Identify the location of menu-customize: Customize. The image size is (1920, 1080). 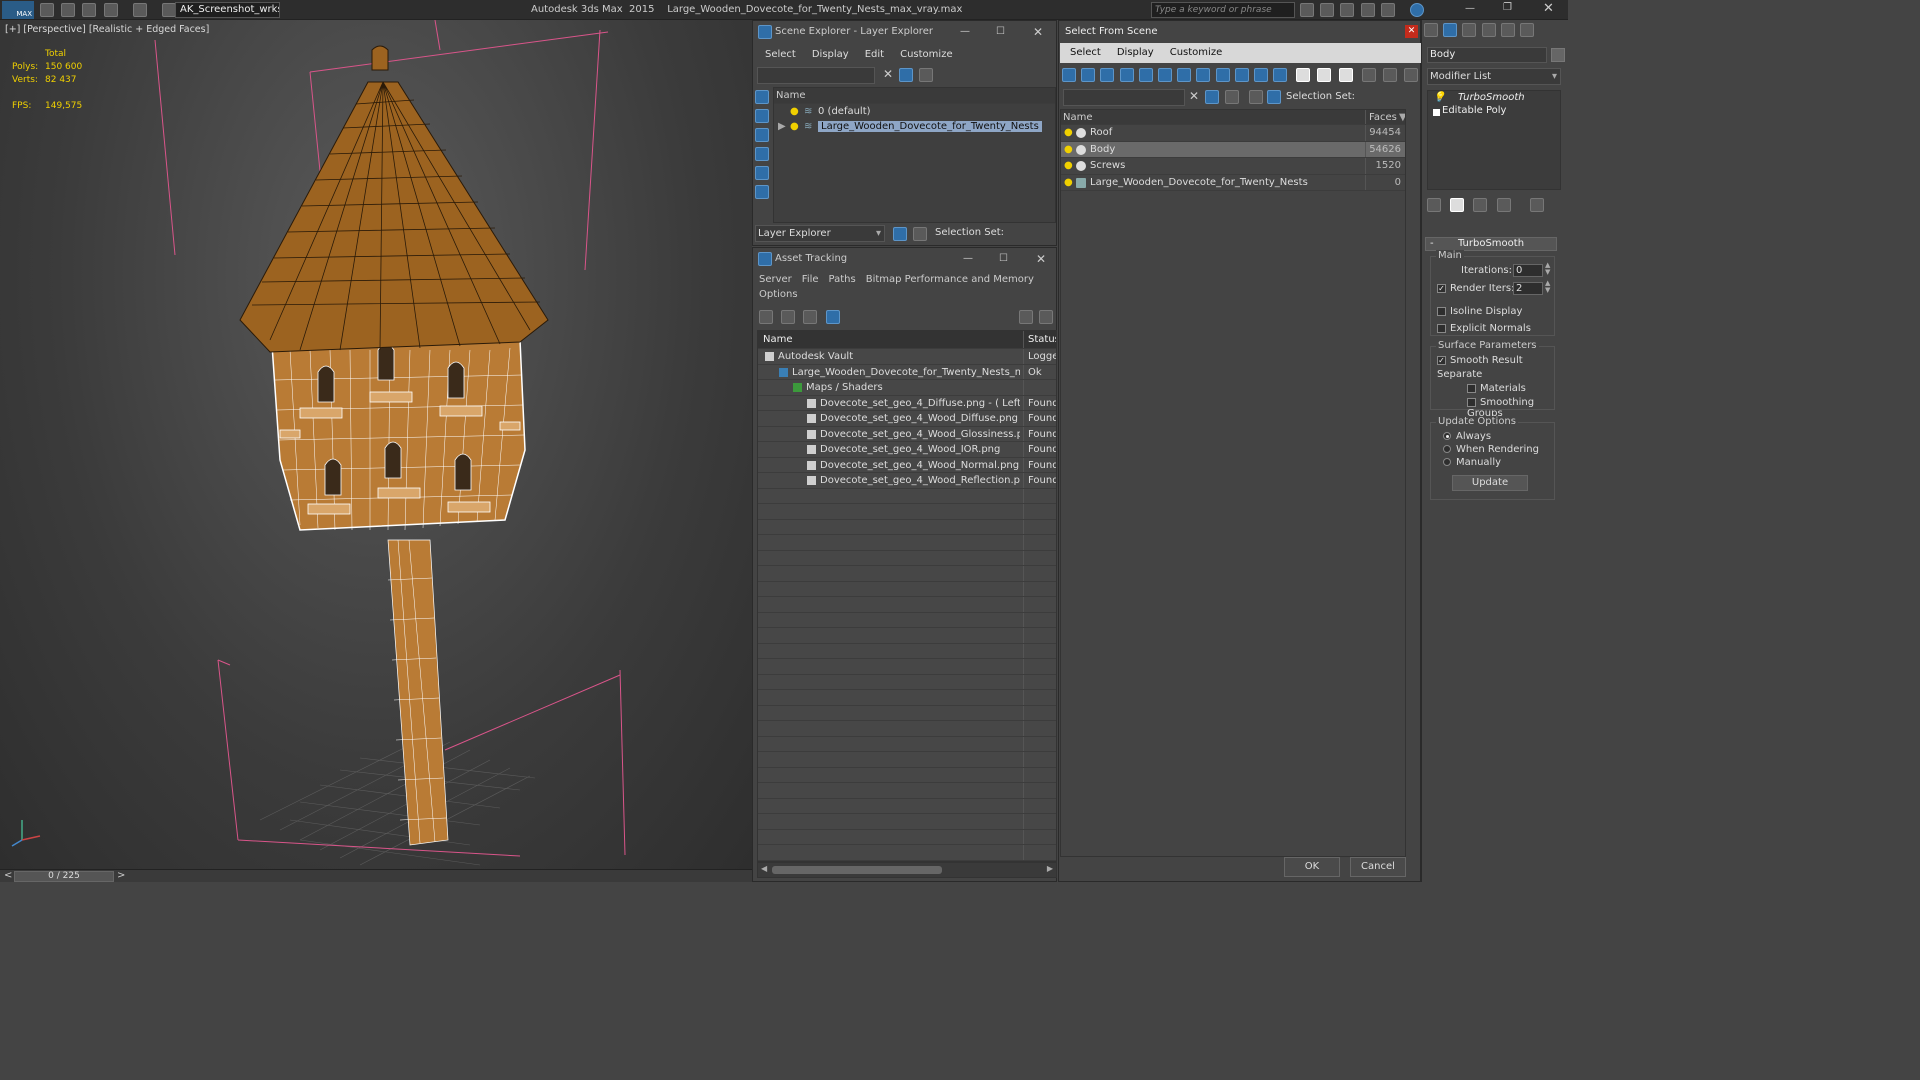
(1196, 52).